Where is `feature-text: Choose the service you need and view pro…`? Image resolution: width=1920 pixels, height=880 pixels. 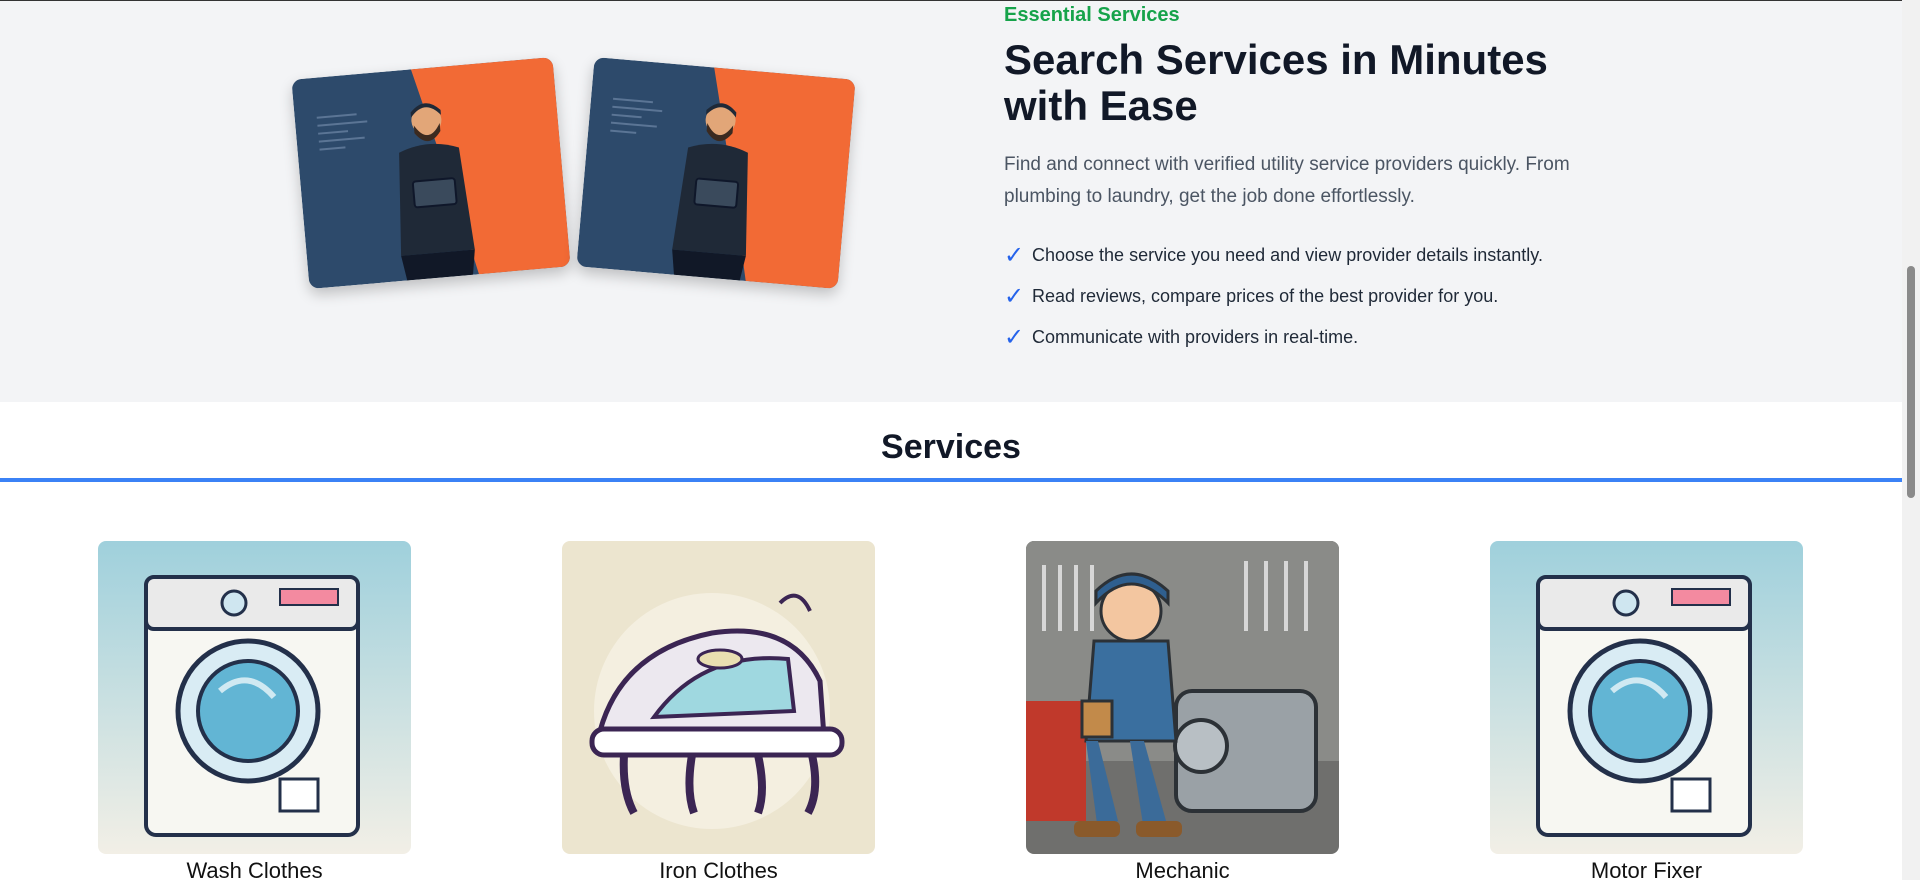
feature-text: Choose the service you need and view pro… is located at coordinates (1287, 255).